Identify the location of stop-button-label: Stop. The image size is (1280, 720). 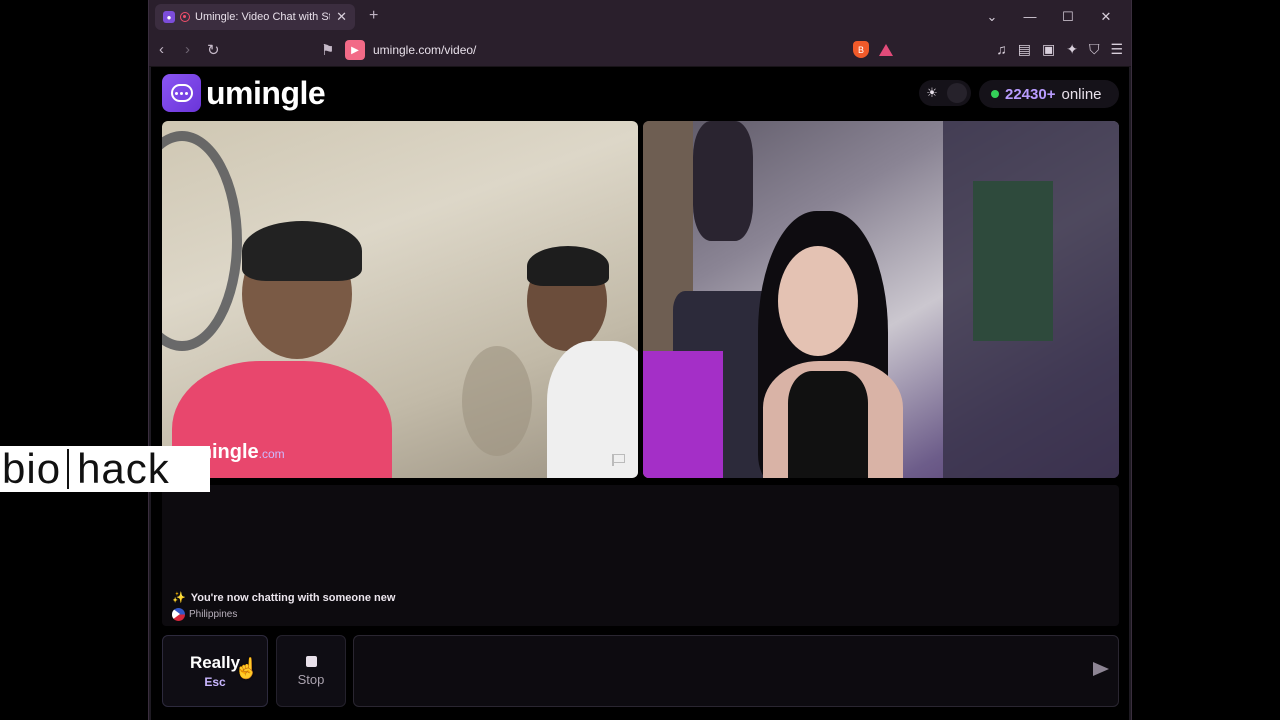
(311, 679).